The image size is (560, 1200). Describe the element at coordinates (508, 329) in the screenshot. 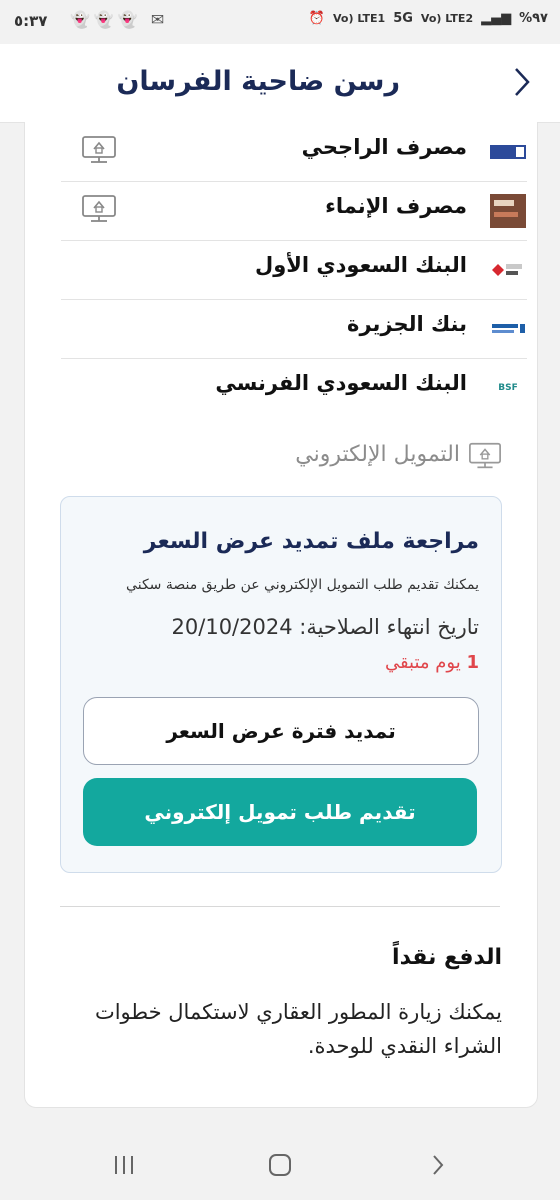

I see `aljazira-logo` at that location.